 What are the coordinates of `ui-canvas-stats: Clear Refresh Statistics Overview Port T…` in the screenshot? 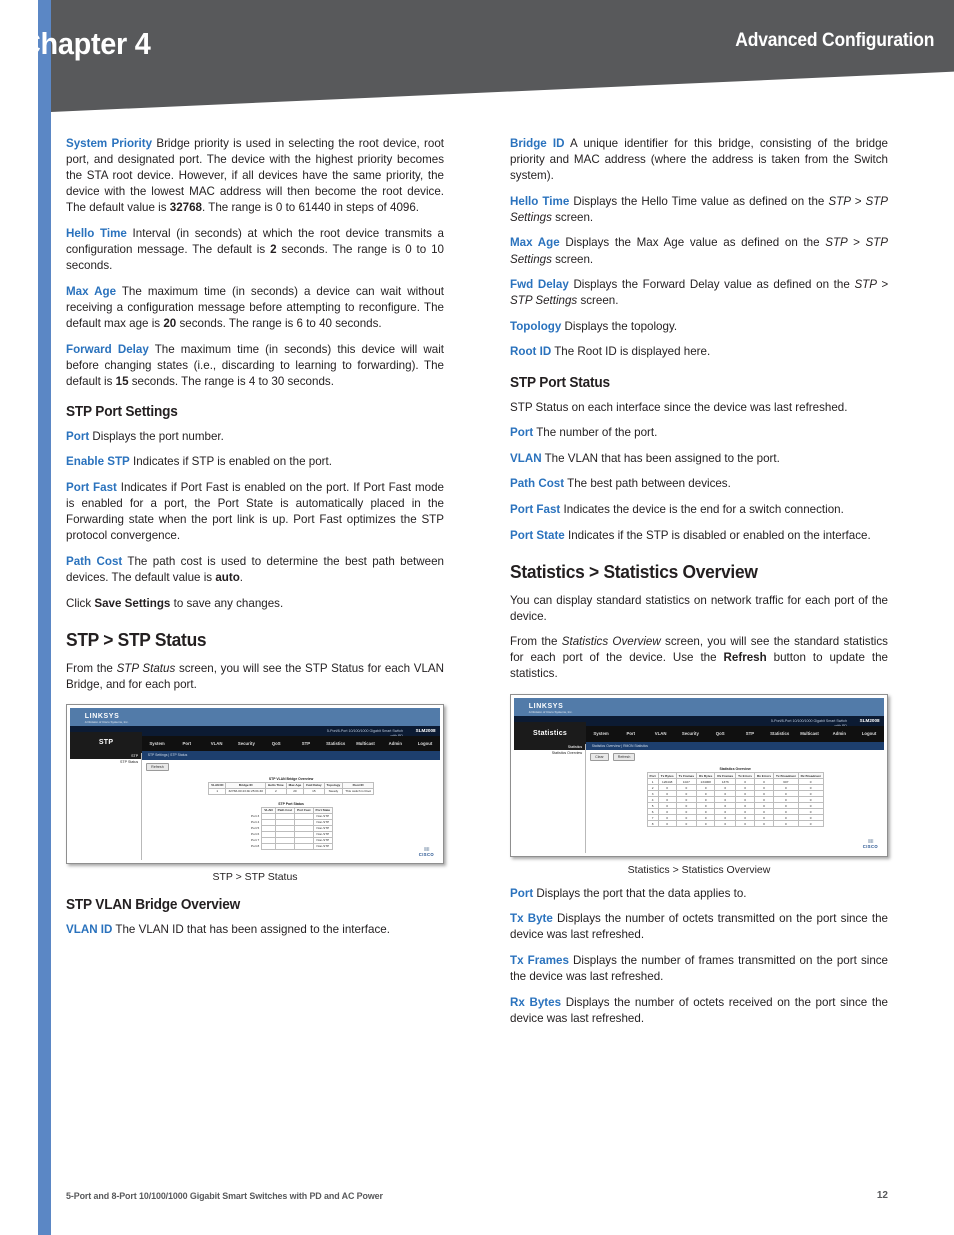 It's located at (735, 801).